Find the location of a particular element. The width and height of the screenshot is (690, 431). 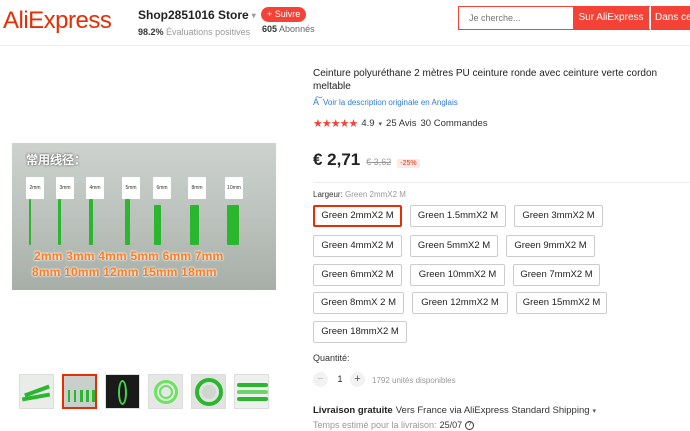

subscribers: 605 Abonnés is located at coordinates (288, 29).